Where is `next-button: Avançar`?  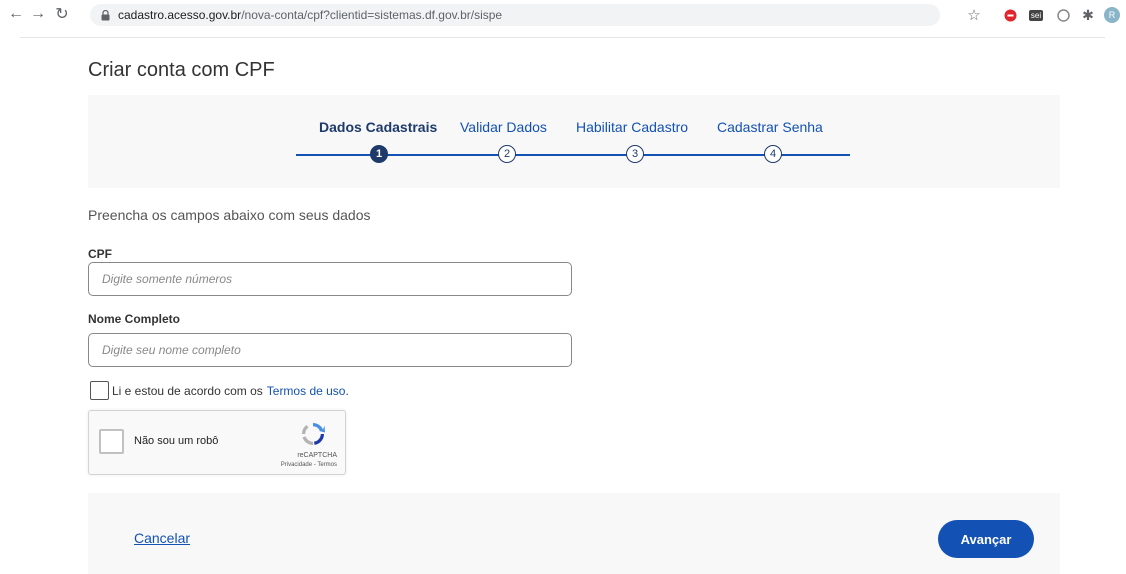 next-button: Avançar is located at coordinates (986, 539).